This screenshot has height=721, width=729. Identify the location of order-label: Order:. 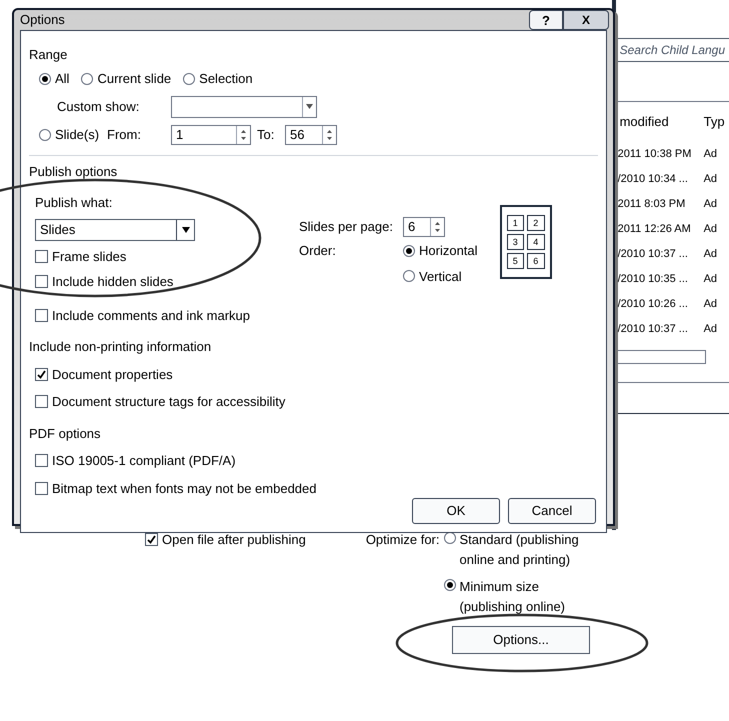
(318, 251).